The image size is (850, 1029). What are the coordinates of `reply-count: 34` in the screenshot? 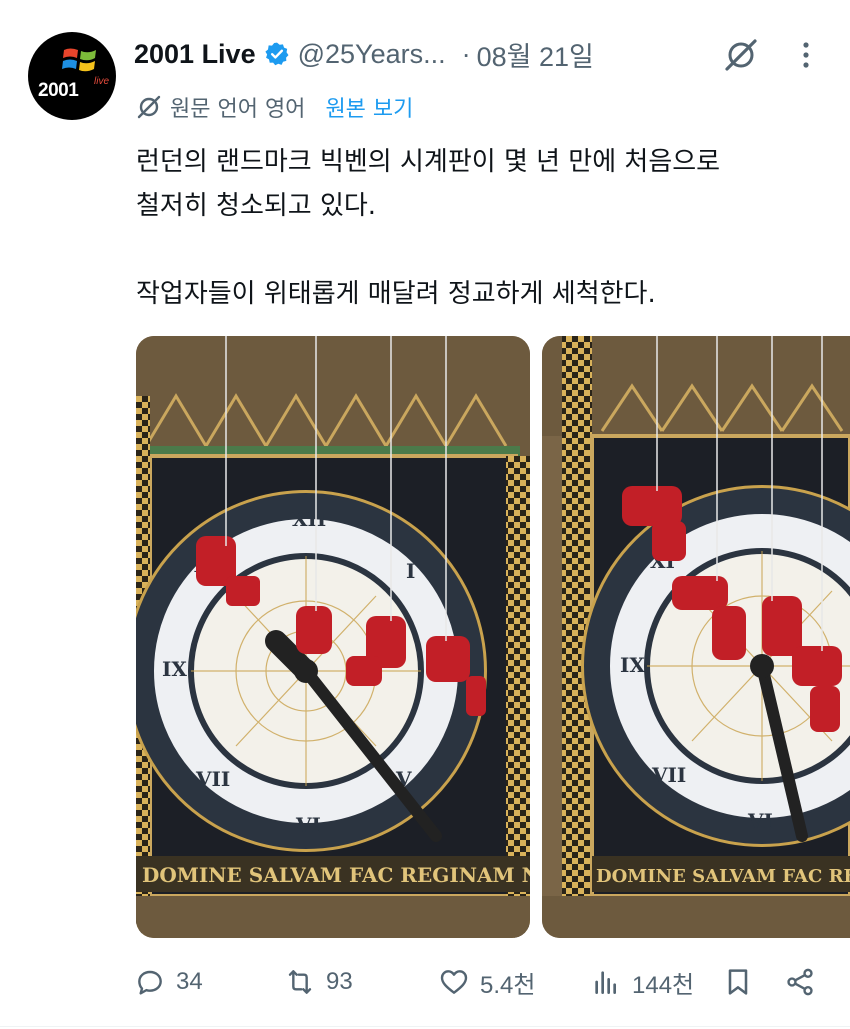 It's located at (189, 981).